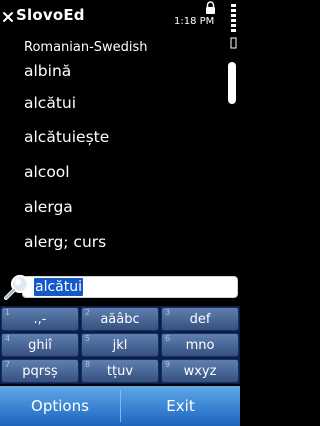 This screenshot has height=426, width=320. I want to click on list-item: alerg; curs, so click(122, 242).